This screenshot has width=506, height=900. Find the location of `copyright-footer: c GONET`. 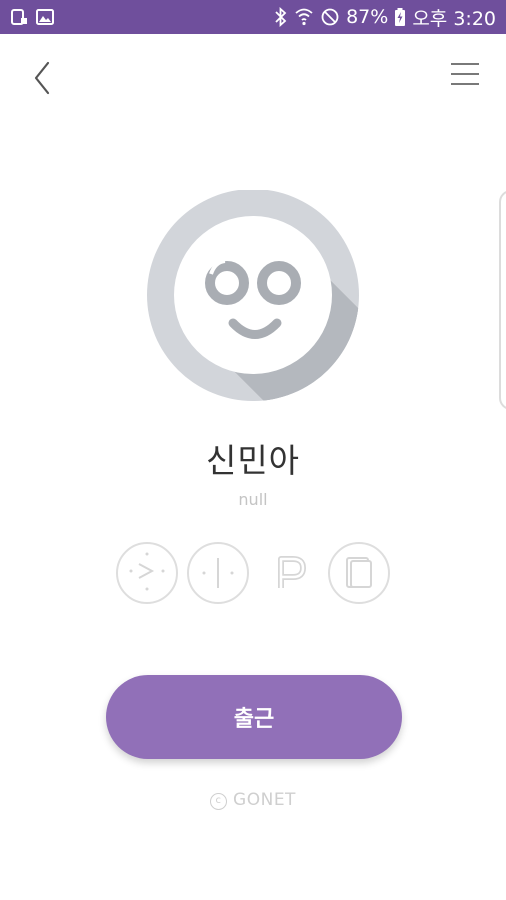

copyright-footer: c GONET is located at coordinates (253, 800).